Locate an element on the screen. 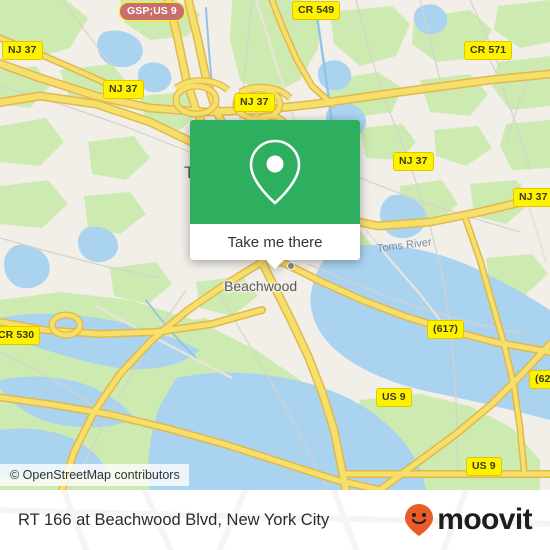  moovit-brand: moovit is located at coordinates (468, 520).